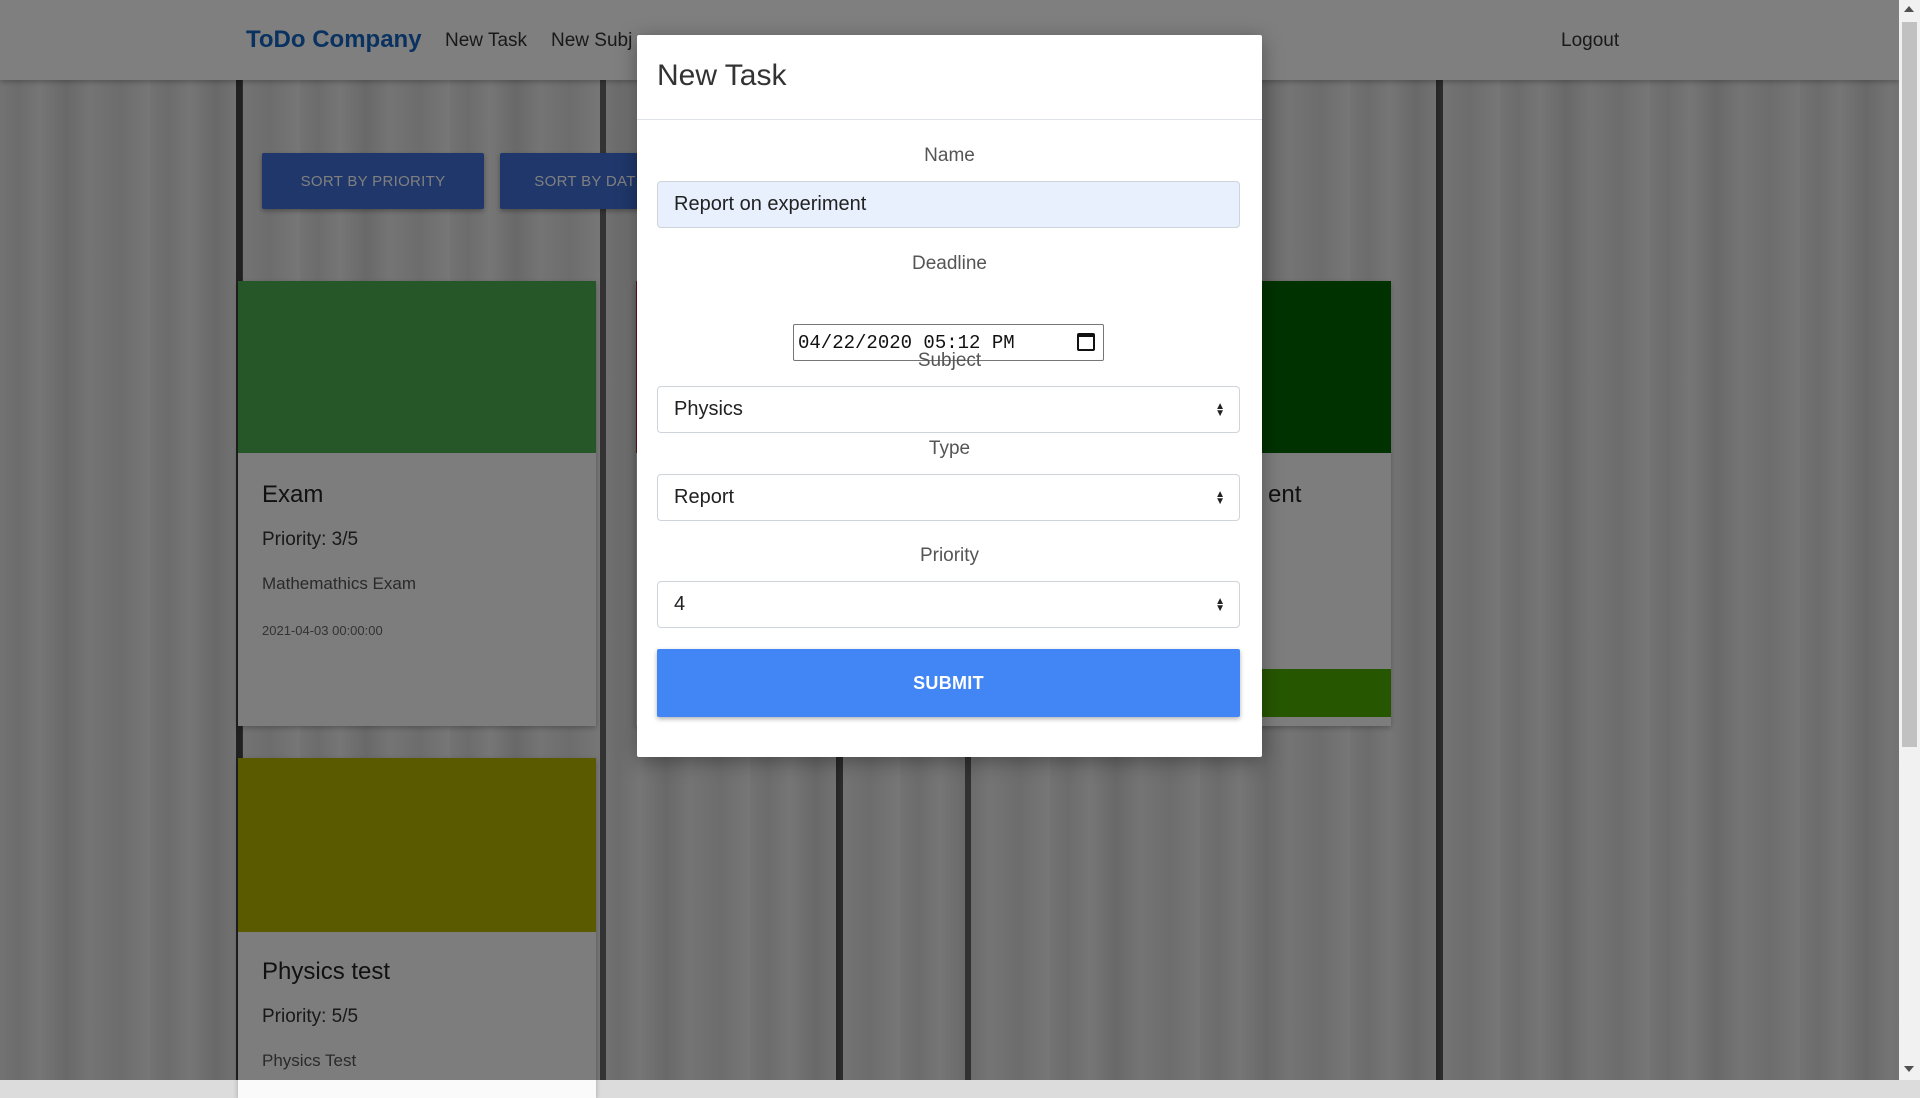 The width and height of the screenshot is (1920, 1098). Describe the element at coordinates (722, 75) in the screenshot. I see `modal-title: New Task` at that location.